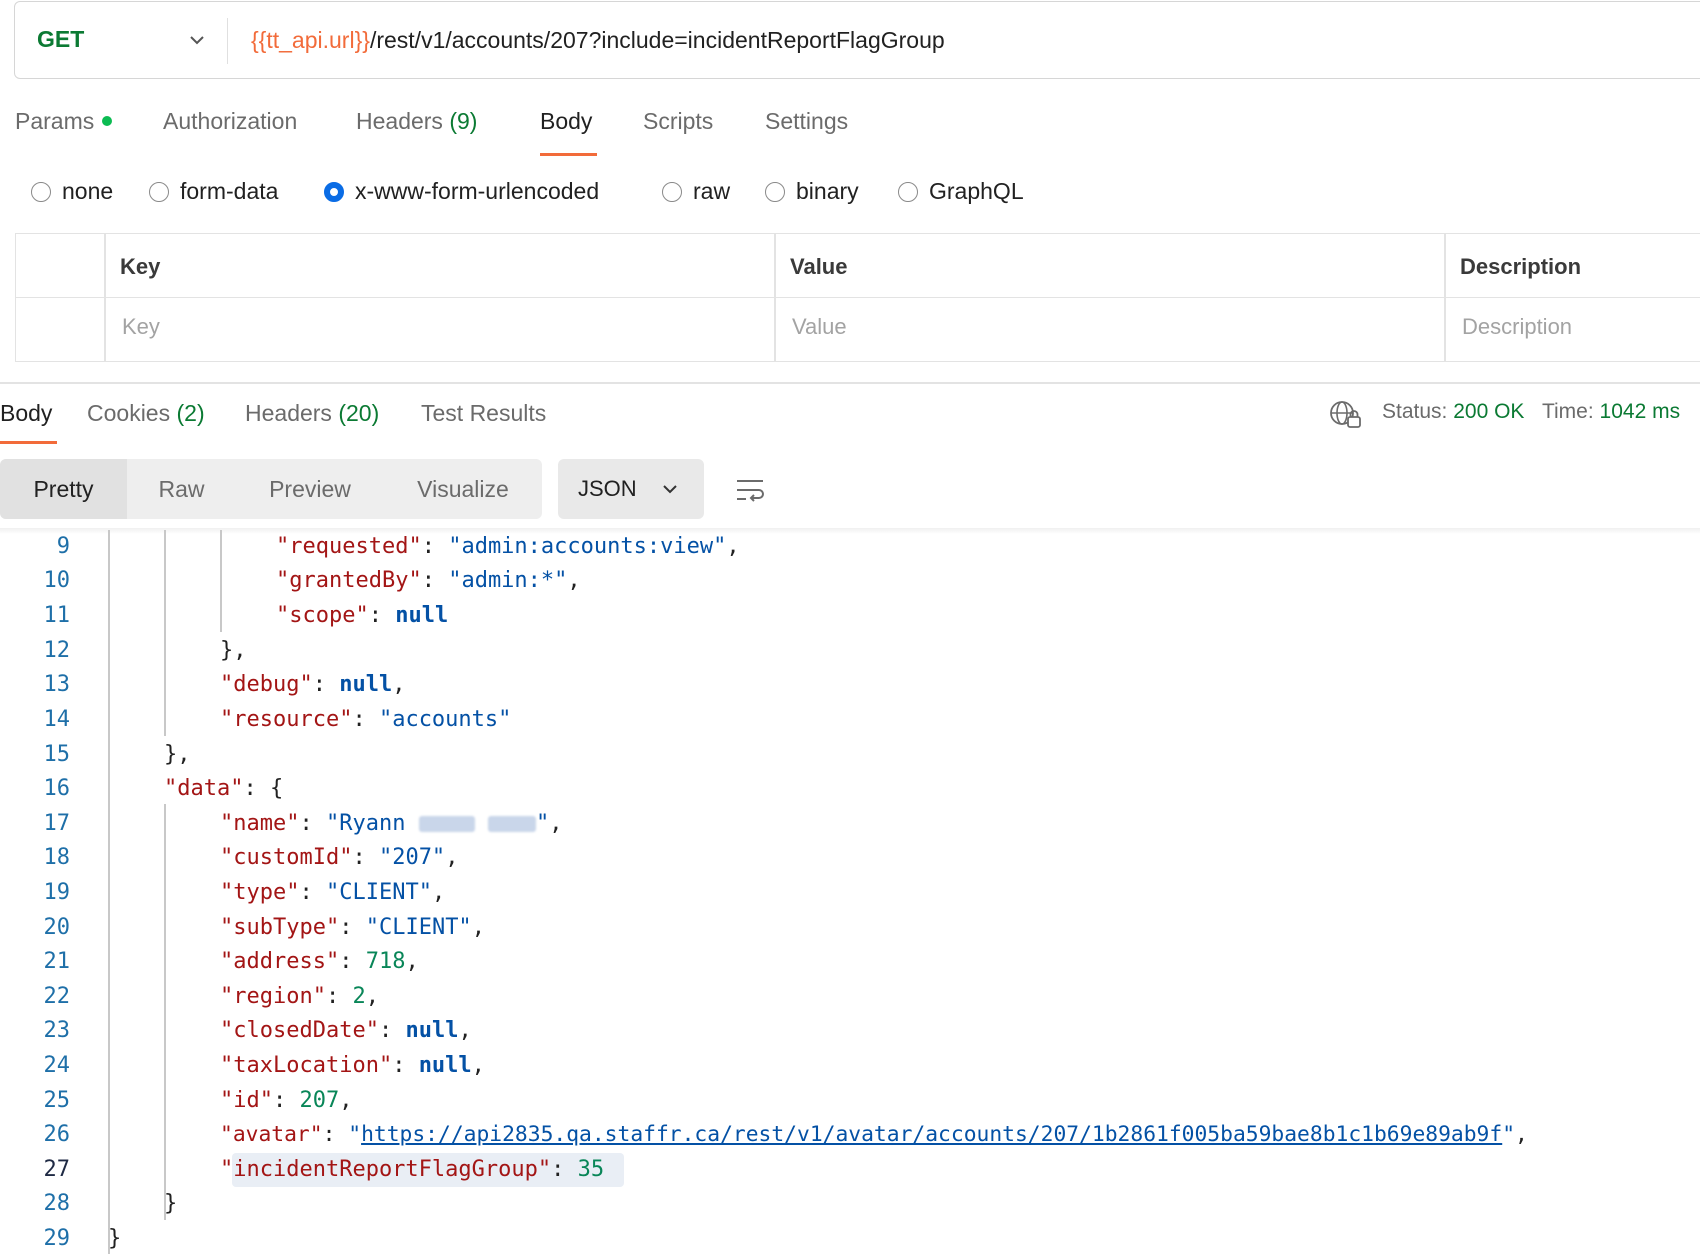 The width and height of the screenshot is (1700, 1257). What do you see at coordinates (288, 413) in the screenshot?
I see `resp-tab-headers-label: Headers` at bounding box center [288, 413].